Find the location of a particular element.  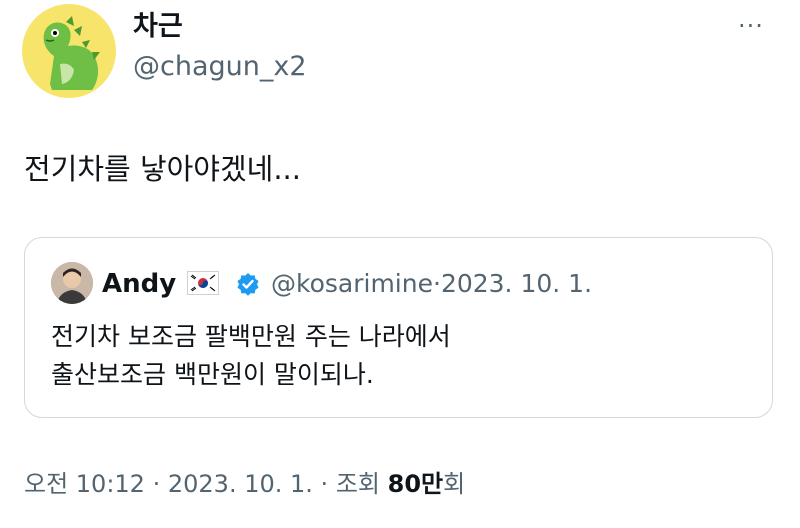

quoted-author-avatar is located at coordinates (72, 283).